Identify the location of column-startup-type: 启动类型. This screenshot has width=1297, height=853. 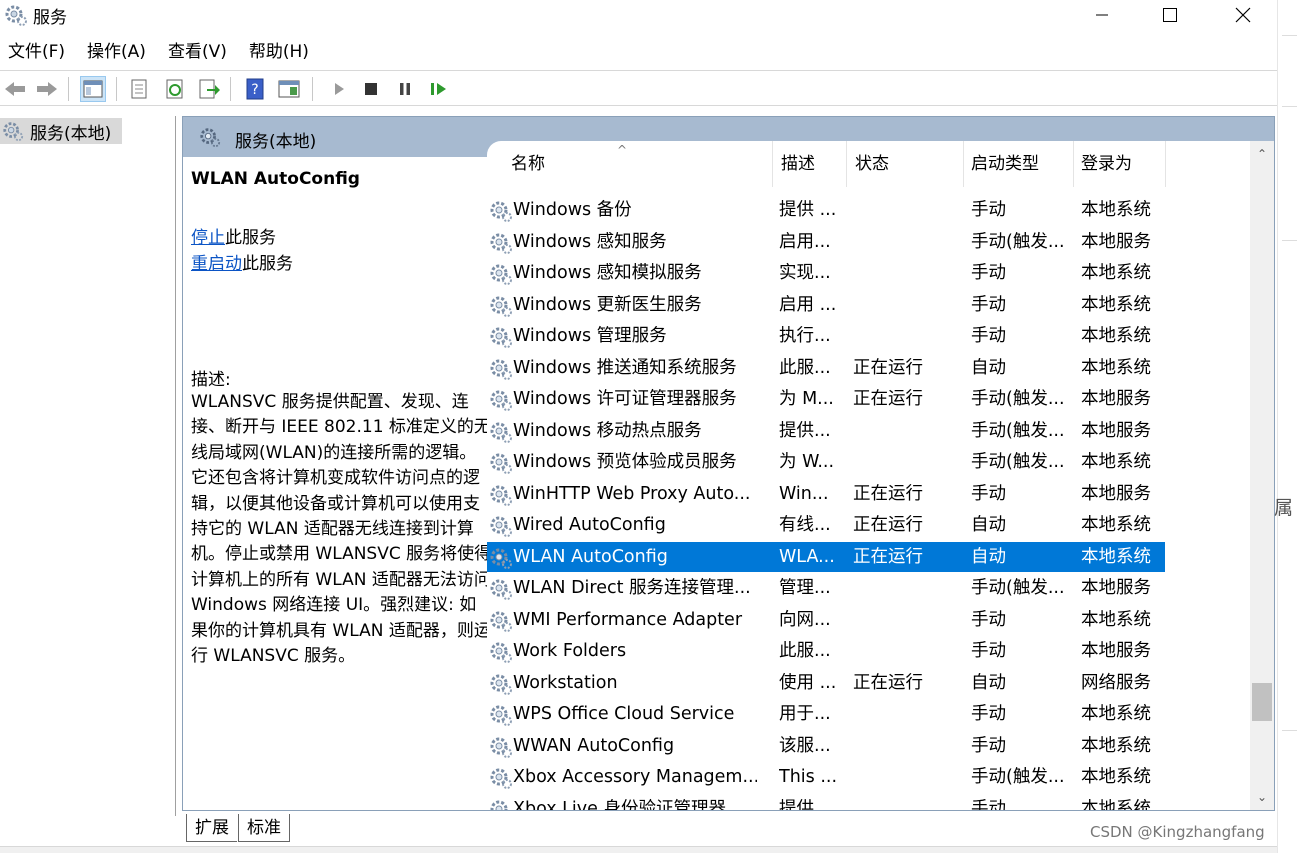
(1019, 164).